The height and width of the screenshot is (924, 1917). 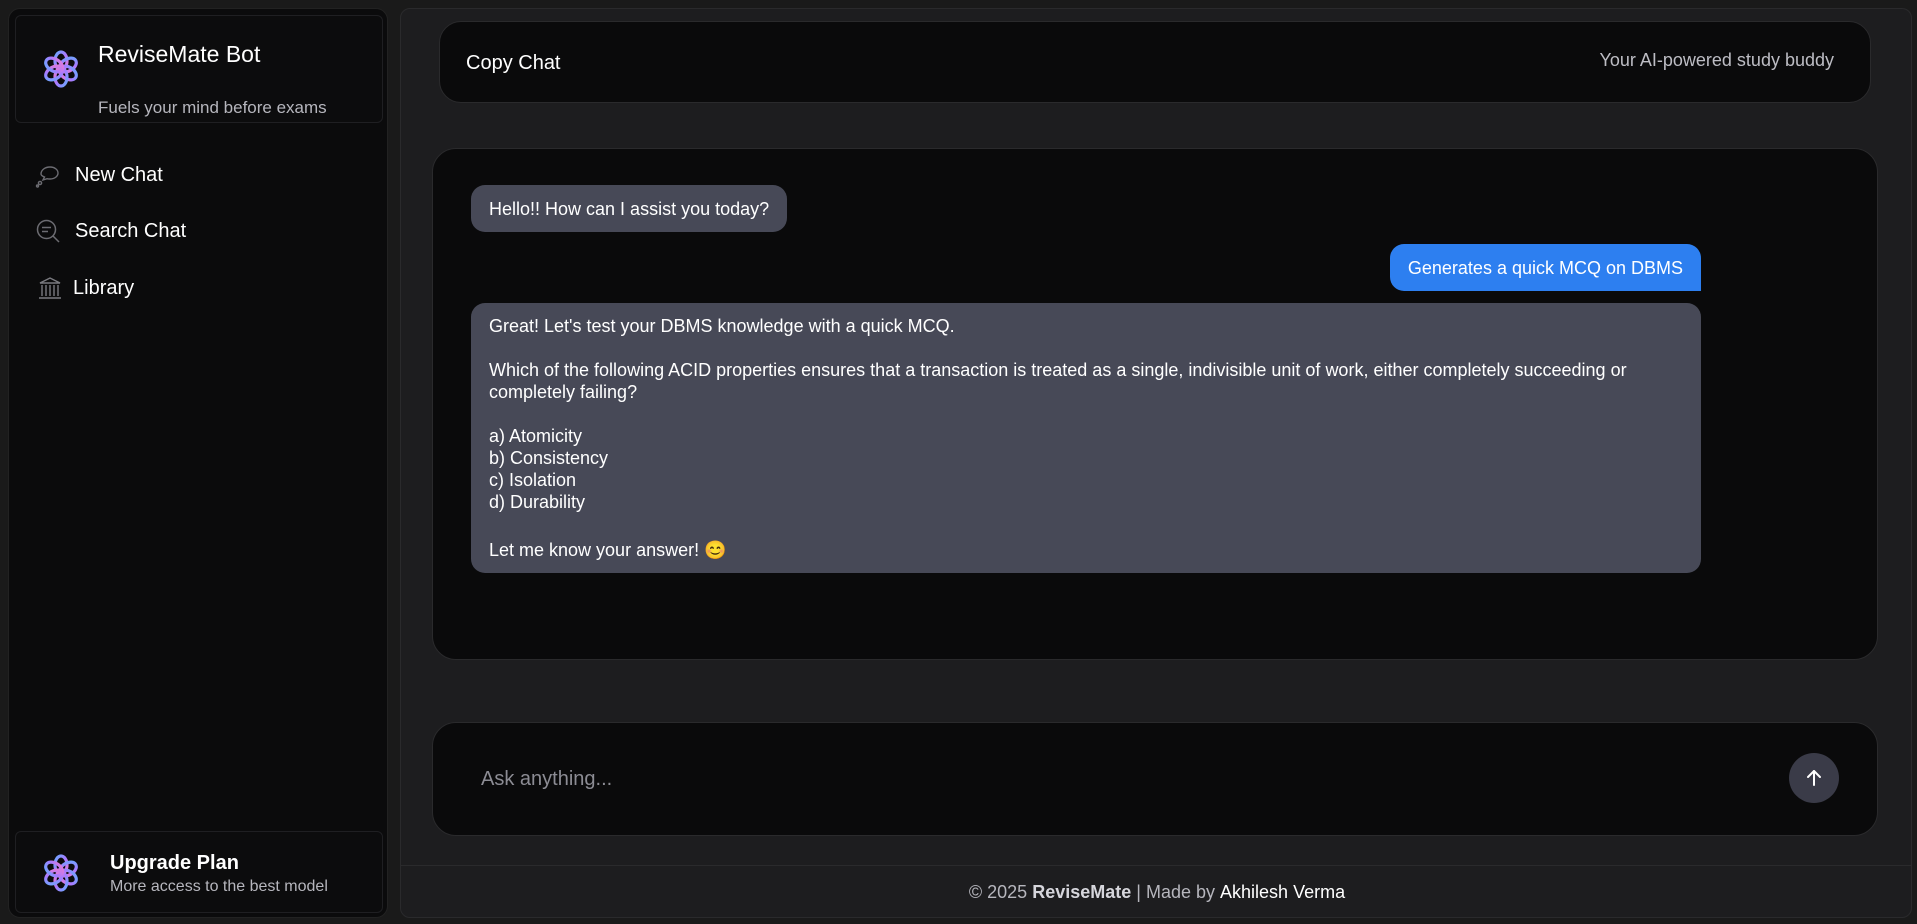 What do you see at coordinates (212, 107) in the screenshot?
I see `brand-subtitle: Fuels your mind before exams` at bounding box center [212, 107].